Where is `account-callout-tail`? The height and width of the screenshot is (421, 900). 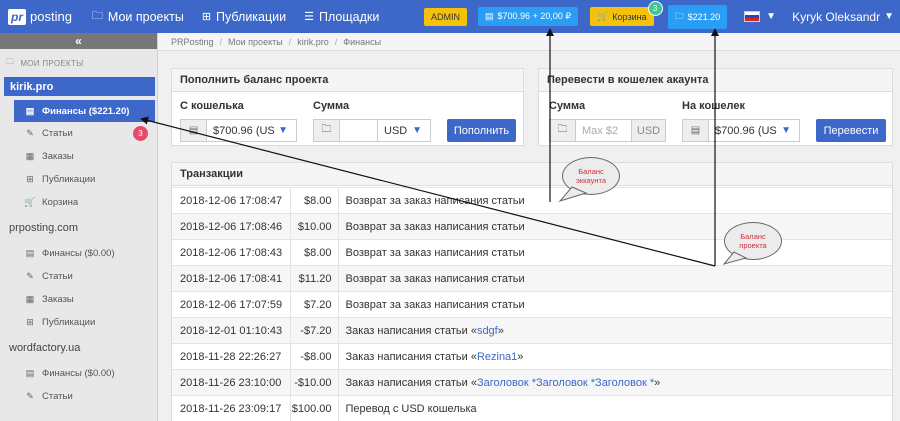 account-callout-tail is located at coordinates (573, 194).